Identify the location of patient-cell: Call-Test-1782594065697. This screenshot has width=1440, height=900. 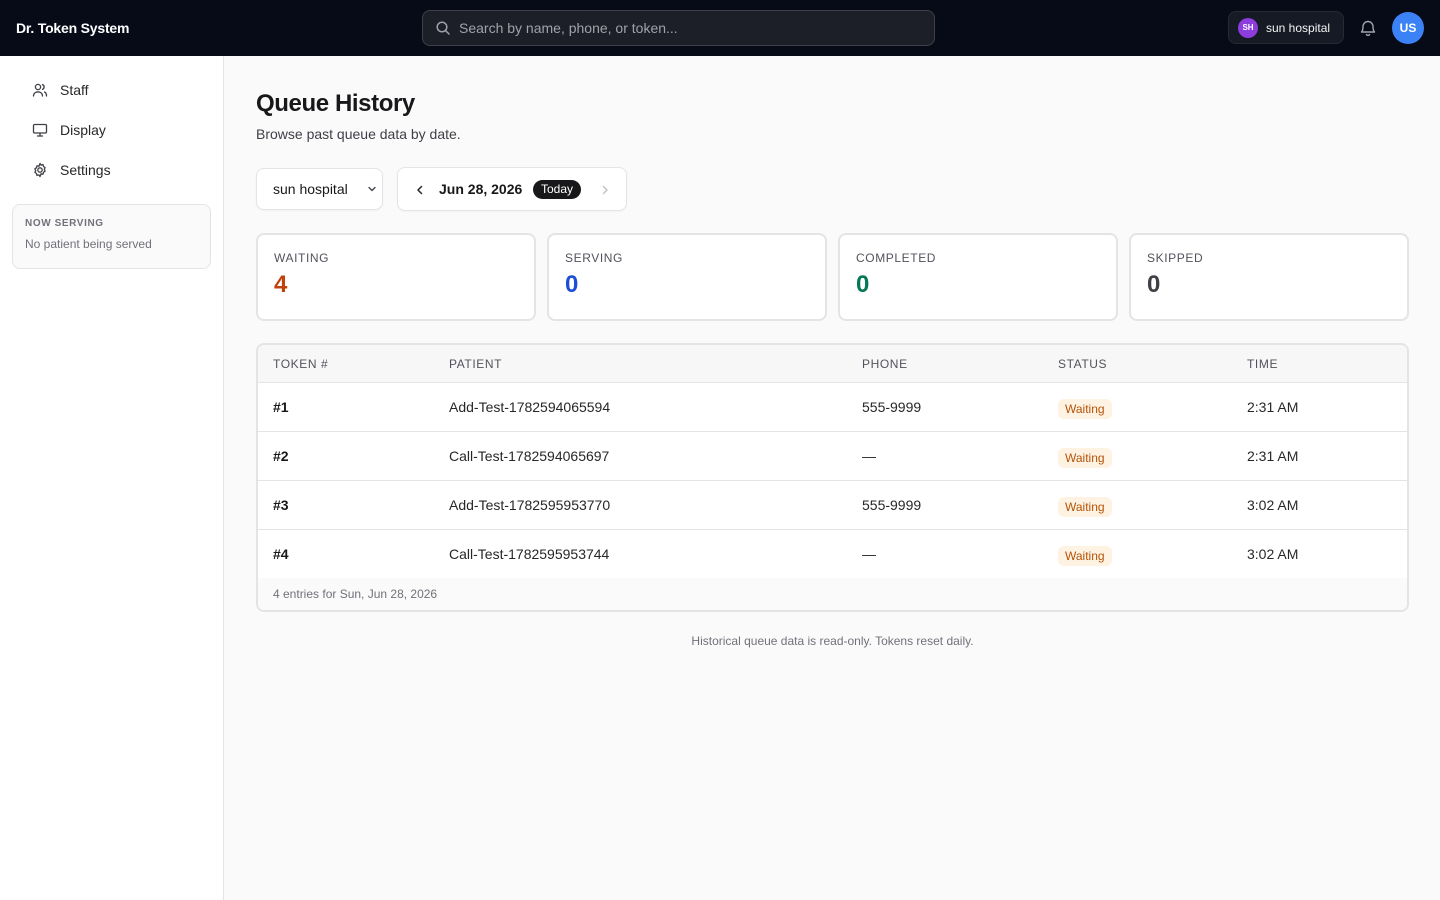
(529, 456).